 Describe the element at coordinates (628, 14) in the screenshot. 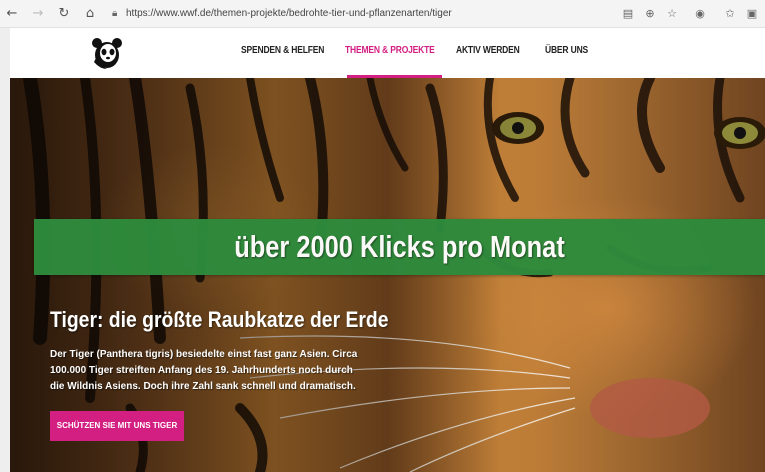

I see `reader-view-icon: ▤` at that location.